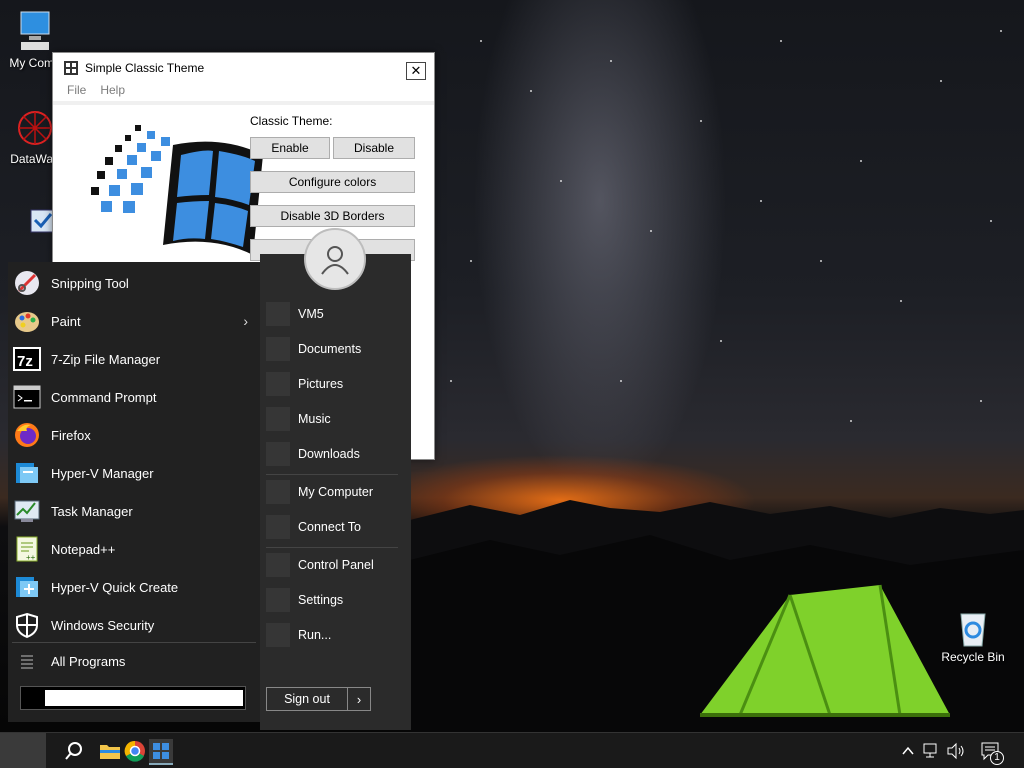  I want to click on notification-count: 1, so click(997, 758).